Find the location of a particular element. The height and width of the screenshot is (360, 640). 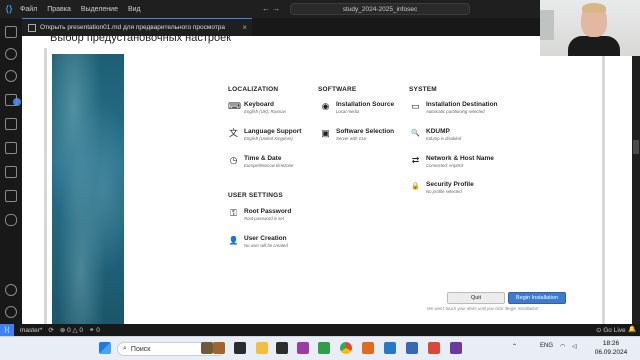

spoke-user-creation: 👤 User Creation No user will be created is located at coordinates (258, 242).